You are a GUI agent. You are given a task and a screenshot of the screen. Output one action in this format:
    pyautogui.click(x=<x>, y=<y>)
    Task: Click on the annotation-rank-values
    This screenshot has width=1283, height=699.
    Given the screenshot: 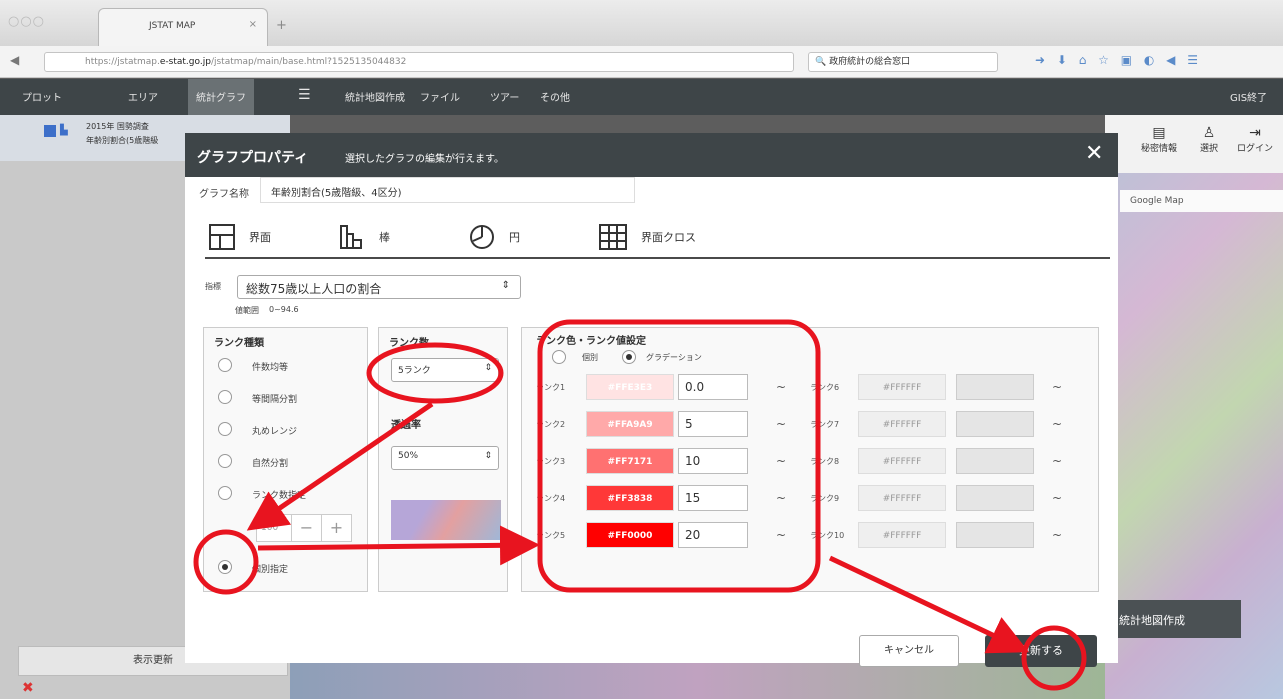 What is the action you would take?
    pyautogui.click(x=679, y=456)
    